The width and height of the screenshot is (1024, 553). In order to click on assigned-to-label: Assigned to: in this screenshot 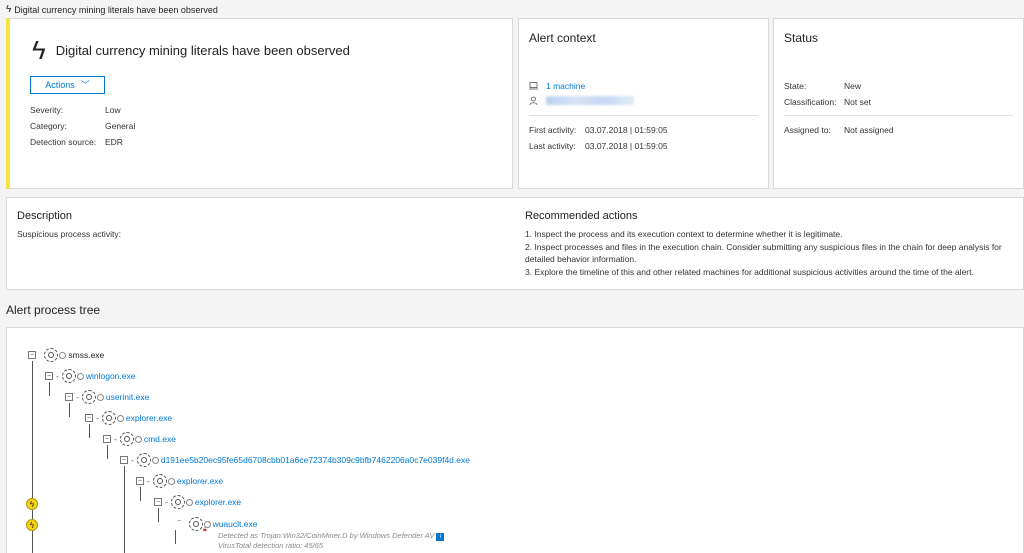, I will do `click(807, 130)`.